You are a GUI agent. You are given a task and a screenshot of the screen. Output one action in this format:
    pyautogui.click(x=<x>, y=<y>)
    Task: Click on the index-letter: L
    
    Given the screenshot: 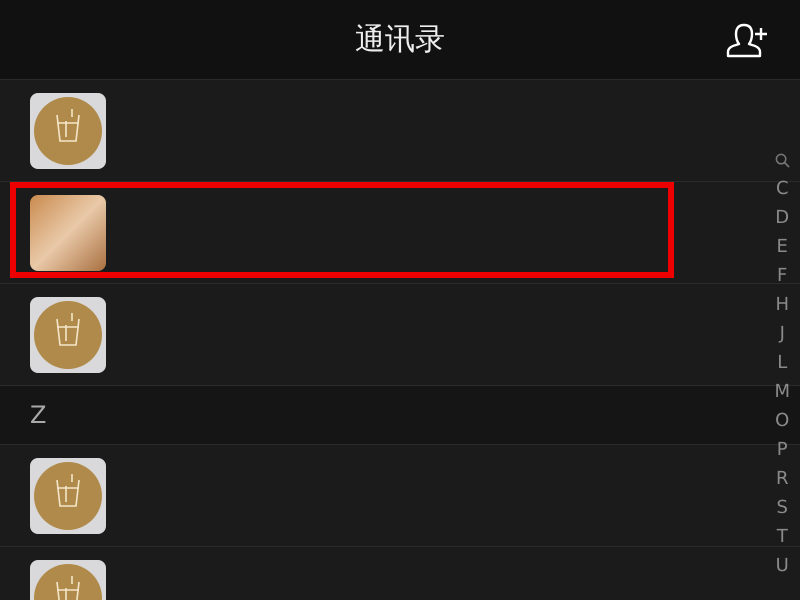 What is the action you would take?
    pyautogui.click(x=782, y=362)
    